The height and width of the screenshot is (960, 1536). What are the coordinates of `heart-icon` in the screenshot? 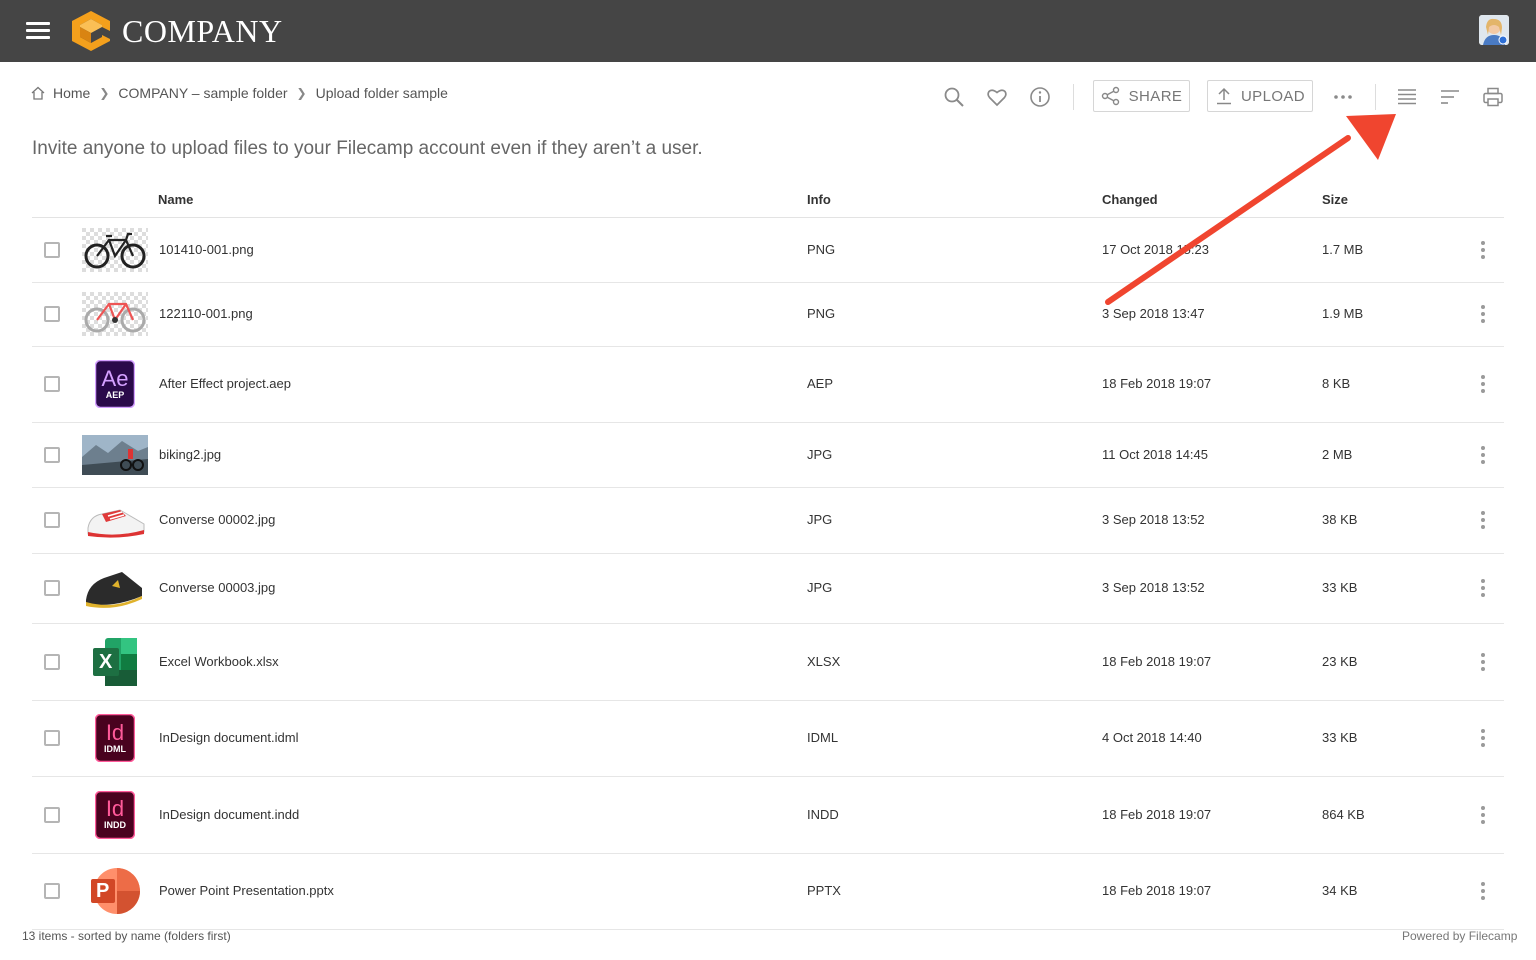 It's located at (997, 97).